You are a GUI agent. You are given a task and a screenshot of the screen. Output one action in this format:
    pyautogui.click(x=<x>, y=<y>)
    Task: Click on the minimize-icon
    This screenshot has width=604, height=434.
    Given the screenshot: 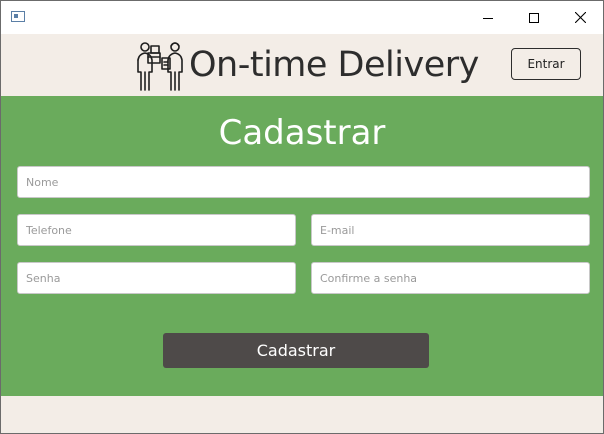 What is the action you would take?
    pyautogui.click(x=488, y=18)
    